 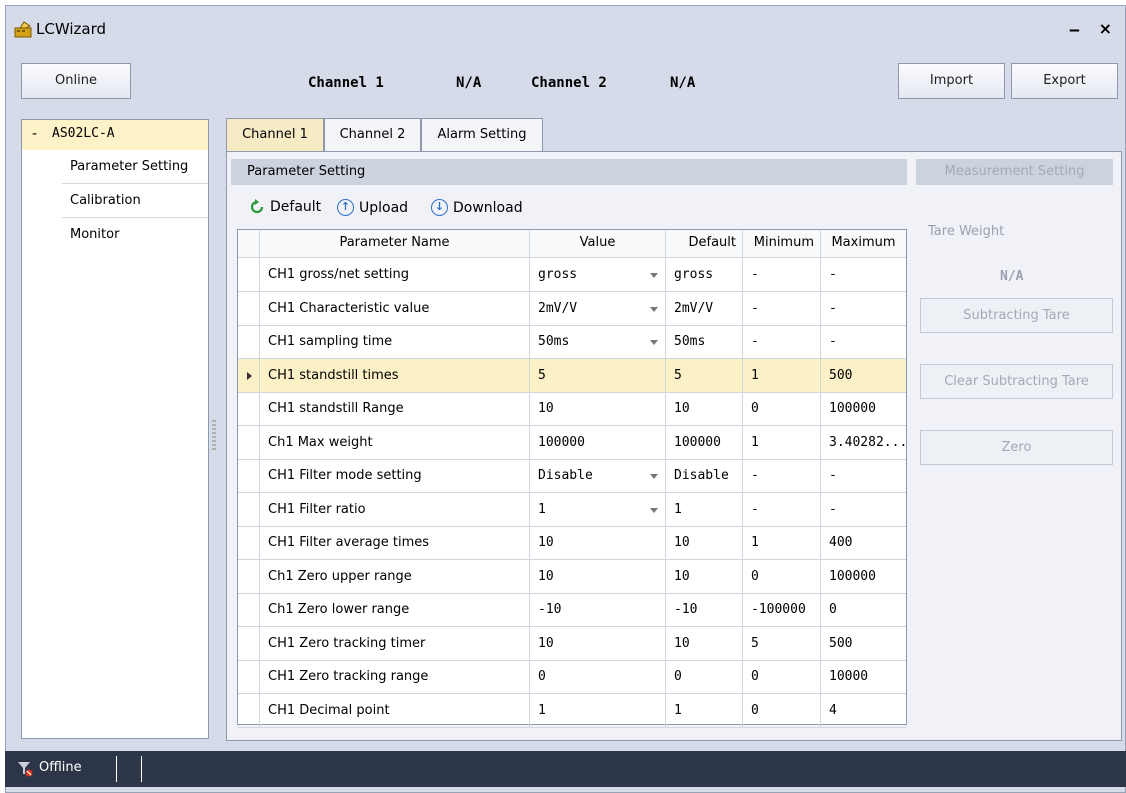 I want to click on cell-minimum: 1, so click(x=782, y=542).